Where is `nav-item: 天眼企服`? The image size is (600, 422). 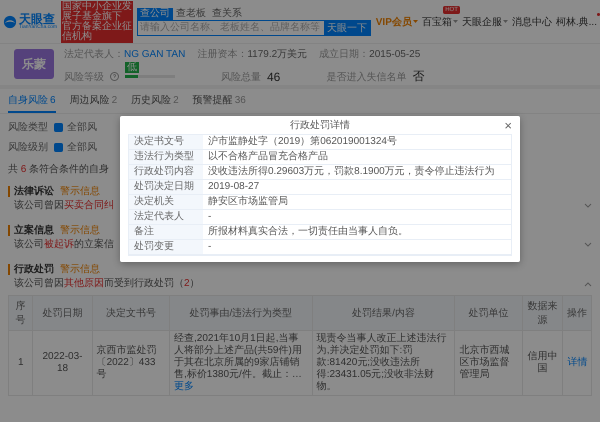
nav-item: 天眼企服 is located at coordinates (485, 21).